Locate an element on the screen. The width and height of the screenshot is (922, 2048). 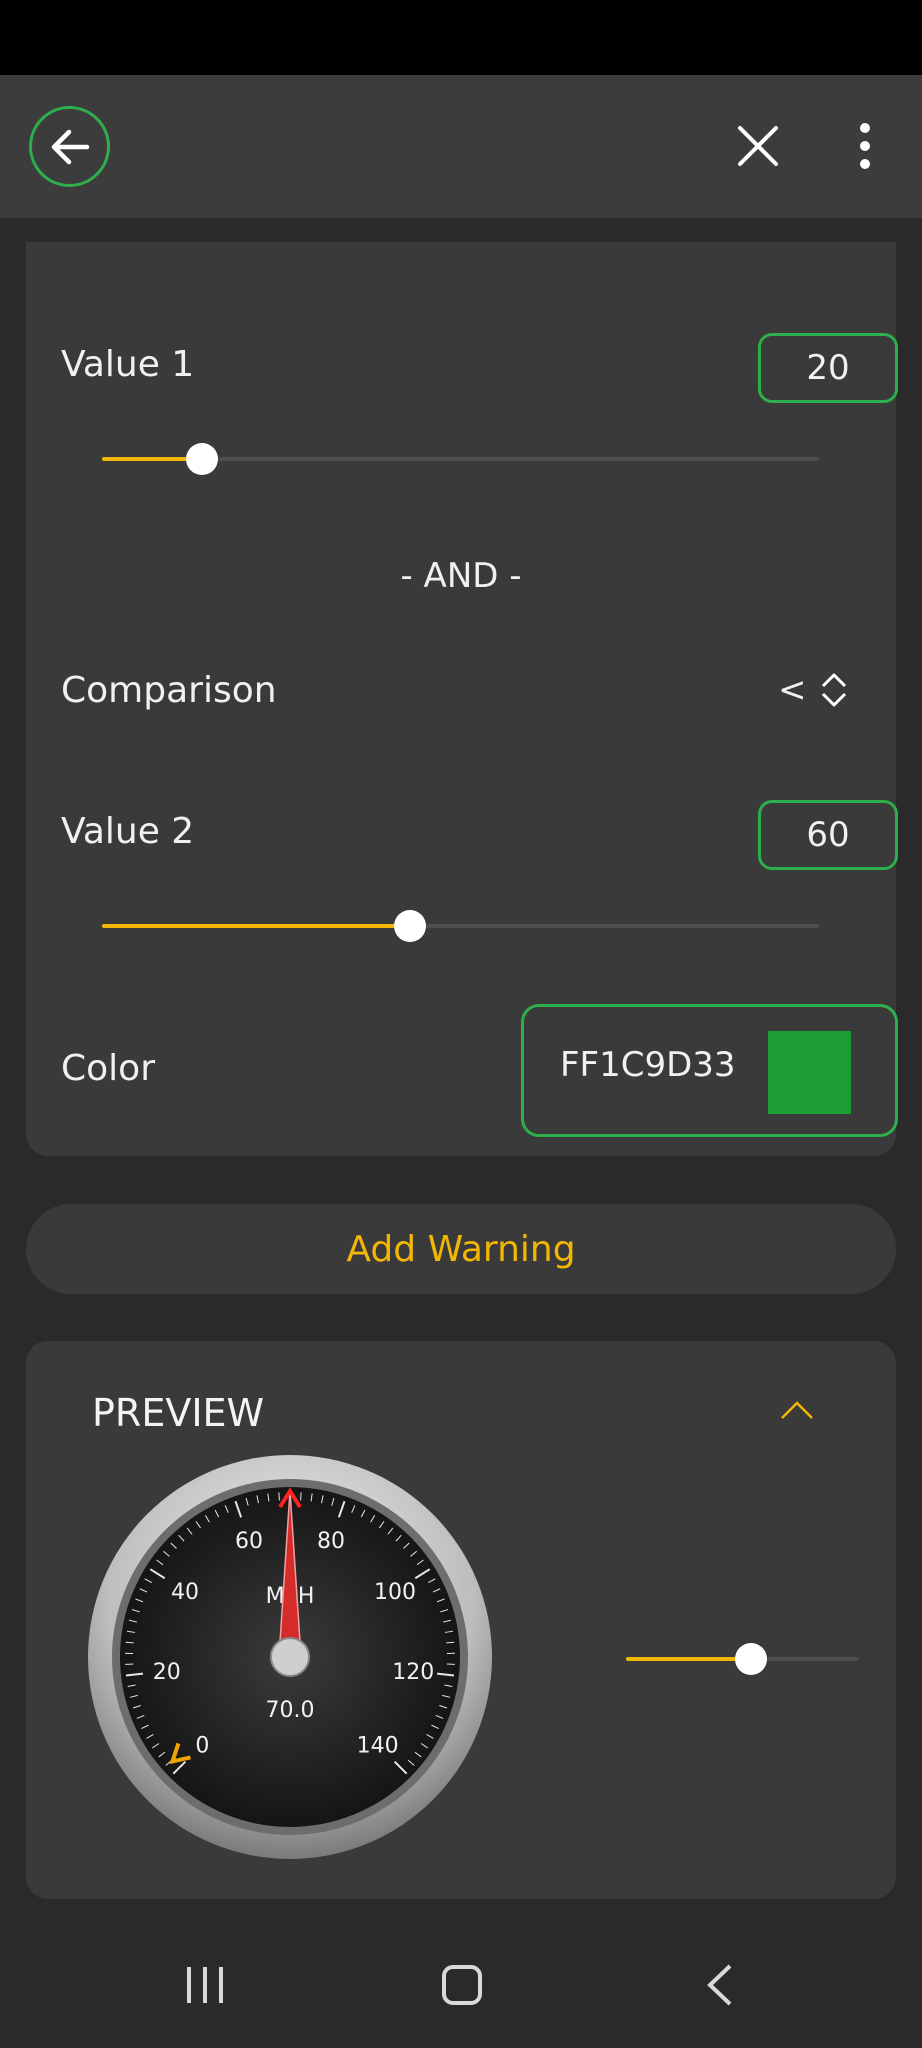
close-icon is located at coordinates (758, 146).